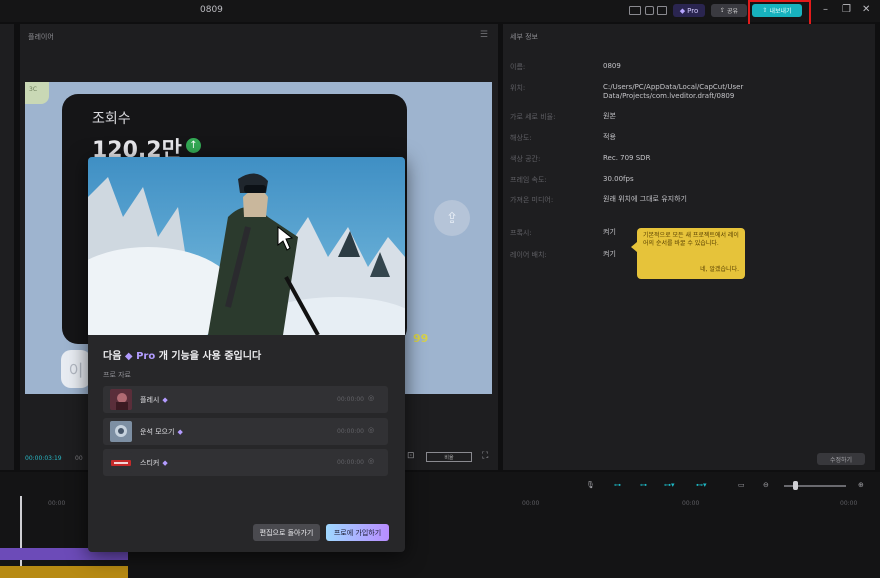  What do you see at coordinates (525, 159) in the screenshot?
I see `detail-key: 색상 공간:` at bounding box center [525, 159].